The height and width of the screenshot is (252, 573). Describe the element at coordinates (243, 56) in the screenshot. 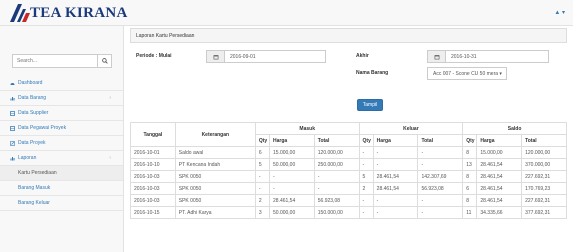

I see `mulai-date-value: 2016-09-01` at that location.